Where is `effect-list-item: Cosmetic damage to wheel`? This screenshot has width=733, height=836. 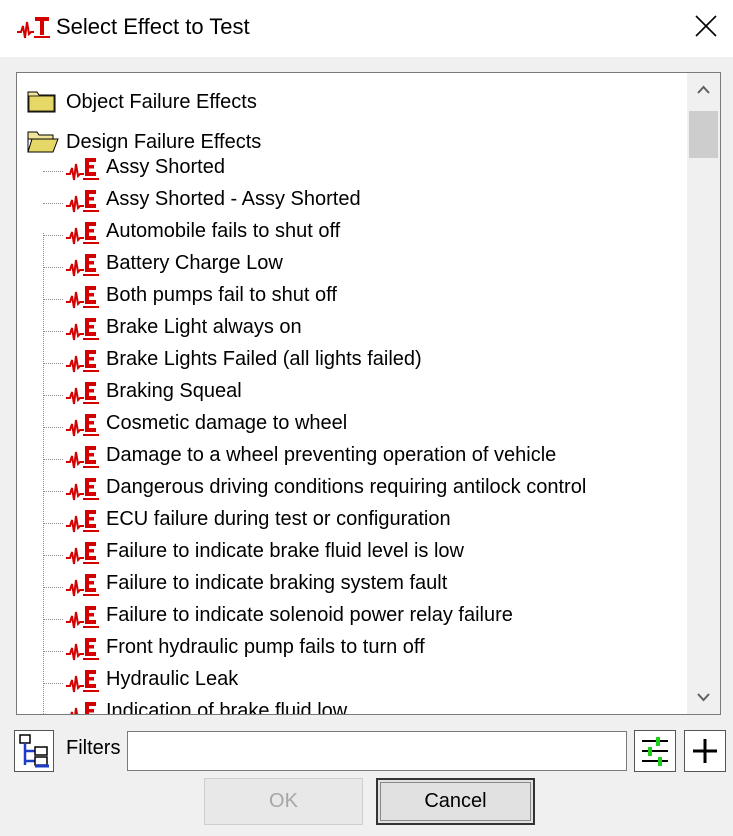
effect-list-item: Cosmetic damage to wheel is located at coordinates (352, 425).